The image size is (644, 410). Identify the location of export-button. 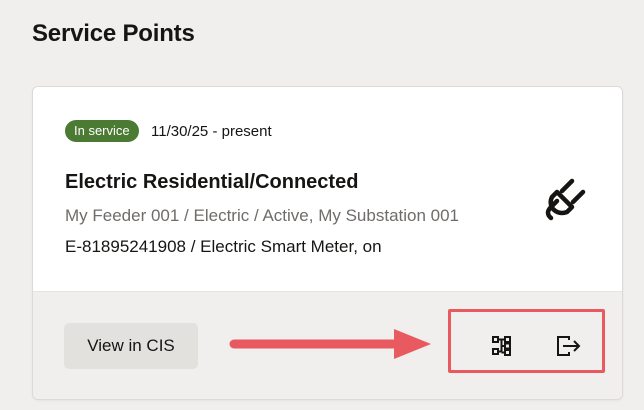
(569, 346).